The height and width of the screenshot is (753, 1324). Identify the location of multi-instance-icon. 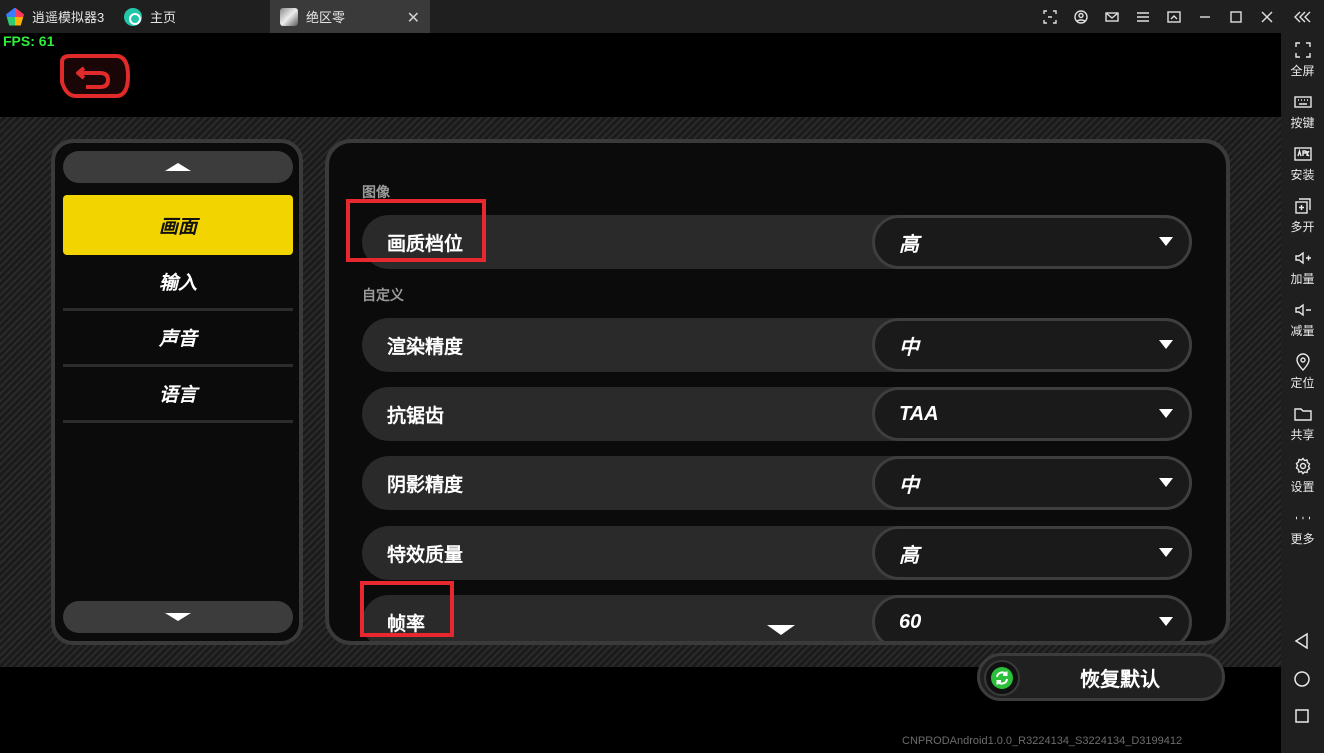
(1302, 206).